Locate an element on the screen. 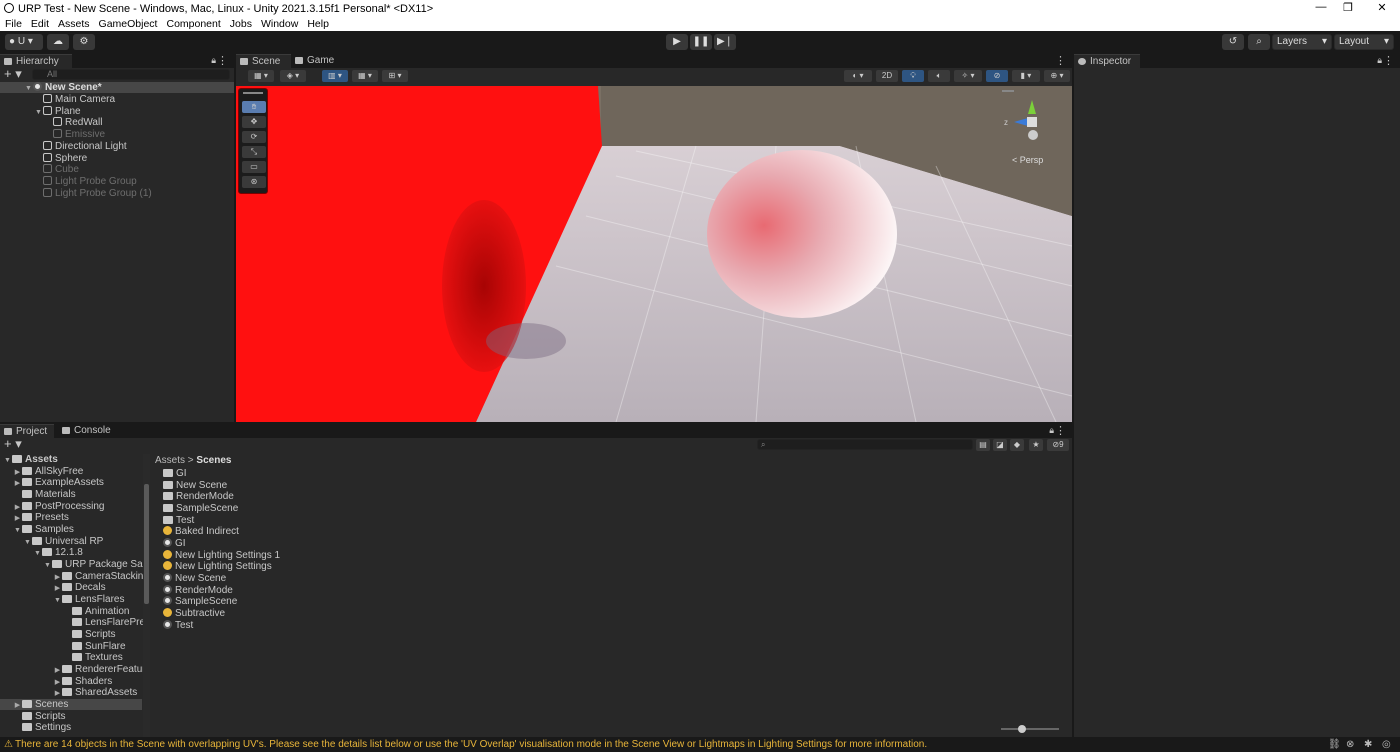 This screenshot has width=1400, height=752. gizmo-handle is located at coordinates (1008, 91).